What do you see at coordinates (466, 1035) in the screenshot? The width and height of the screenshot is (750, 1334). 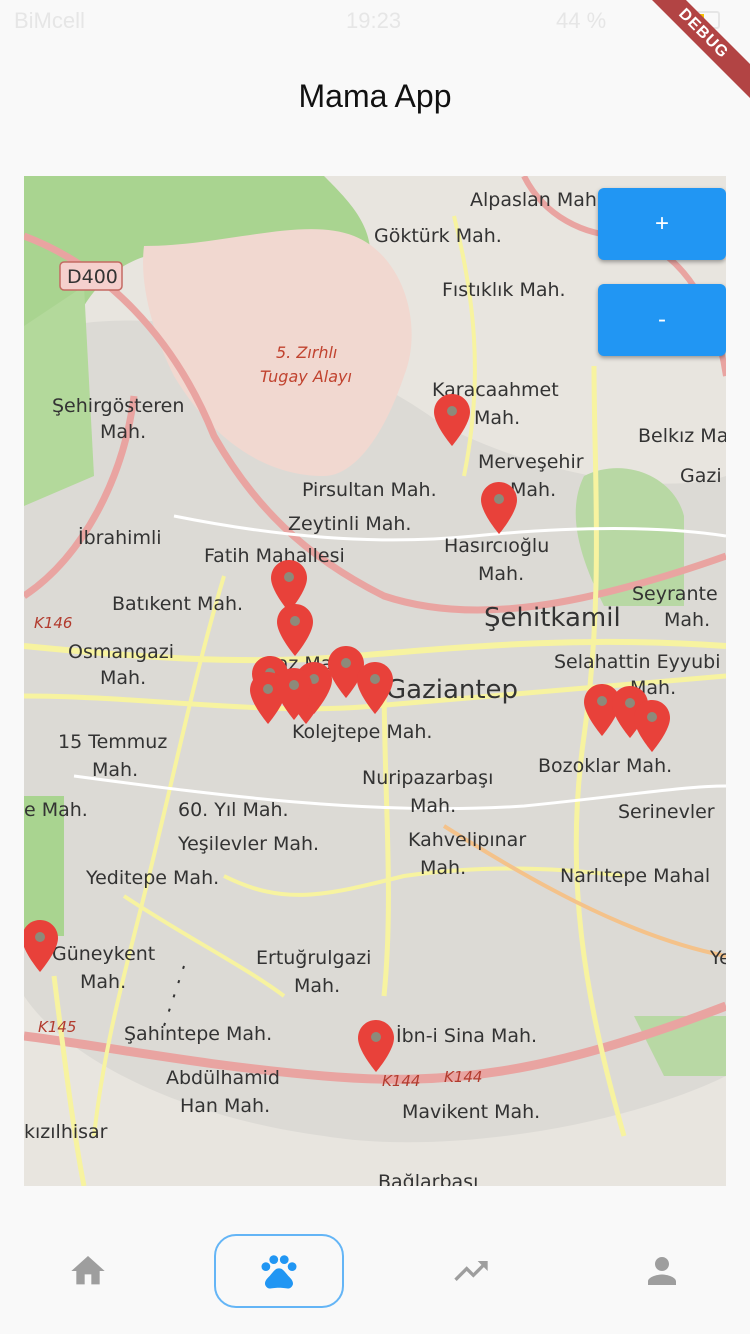 I see `map-label-ibnisina: İbn-i Sina Mah.` at bounding box center [466, 1035].